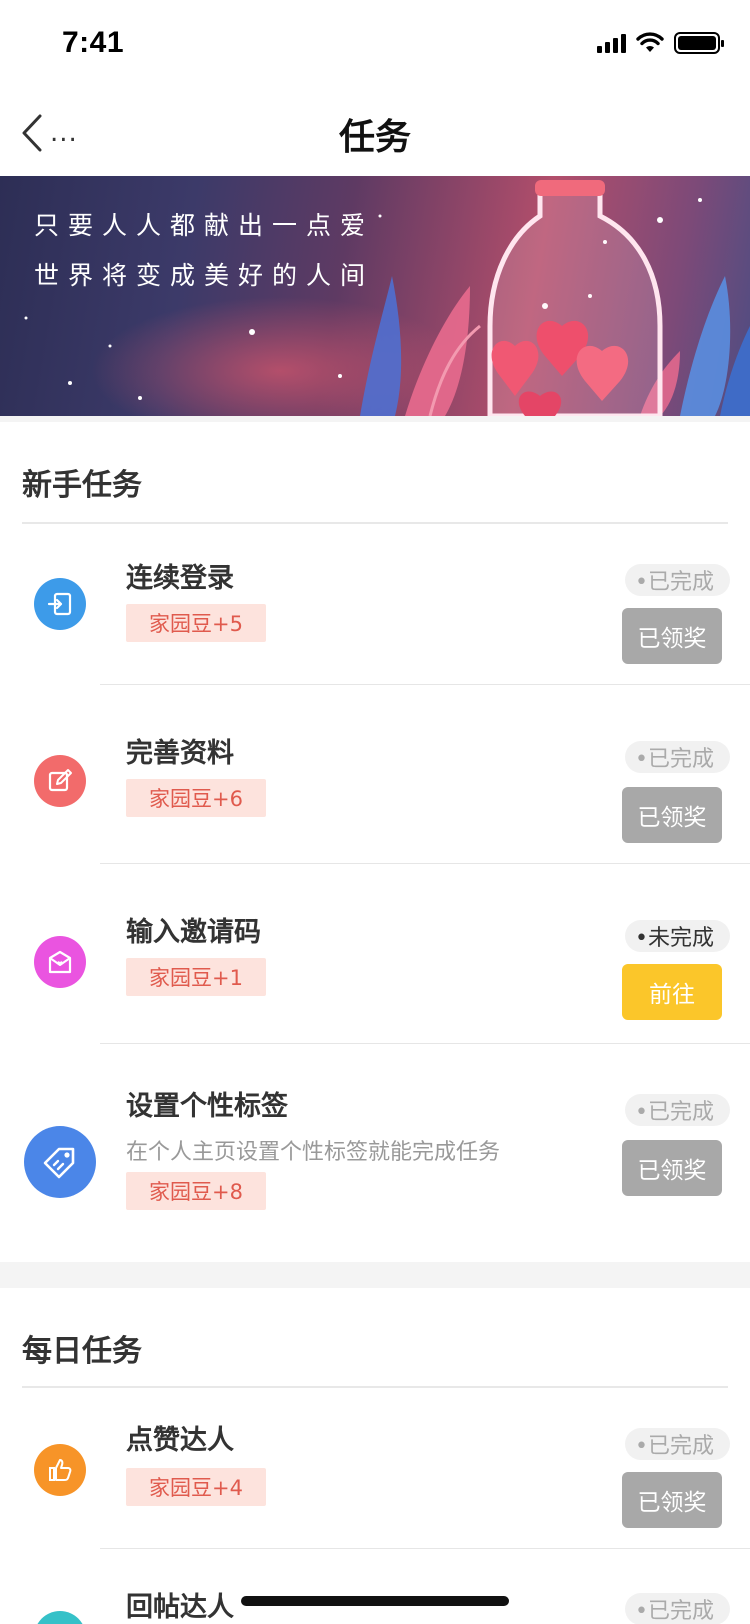 Image resolution: width=750 pixels, height=1624 pixels. What do you see at coordinates (193, 932) in the screenshot?
I see `task-name: 输入邀请码` at bounding box center [193, 932].